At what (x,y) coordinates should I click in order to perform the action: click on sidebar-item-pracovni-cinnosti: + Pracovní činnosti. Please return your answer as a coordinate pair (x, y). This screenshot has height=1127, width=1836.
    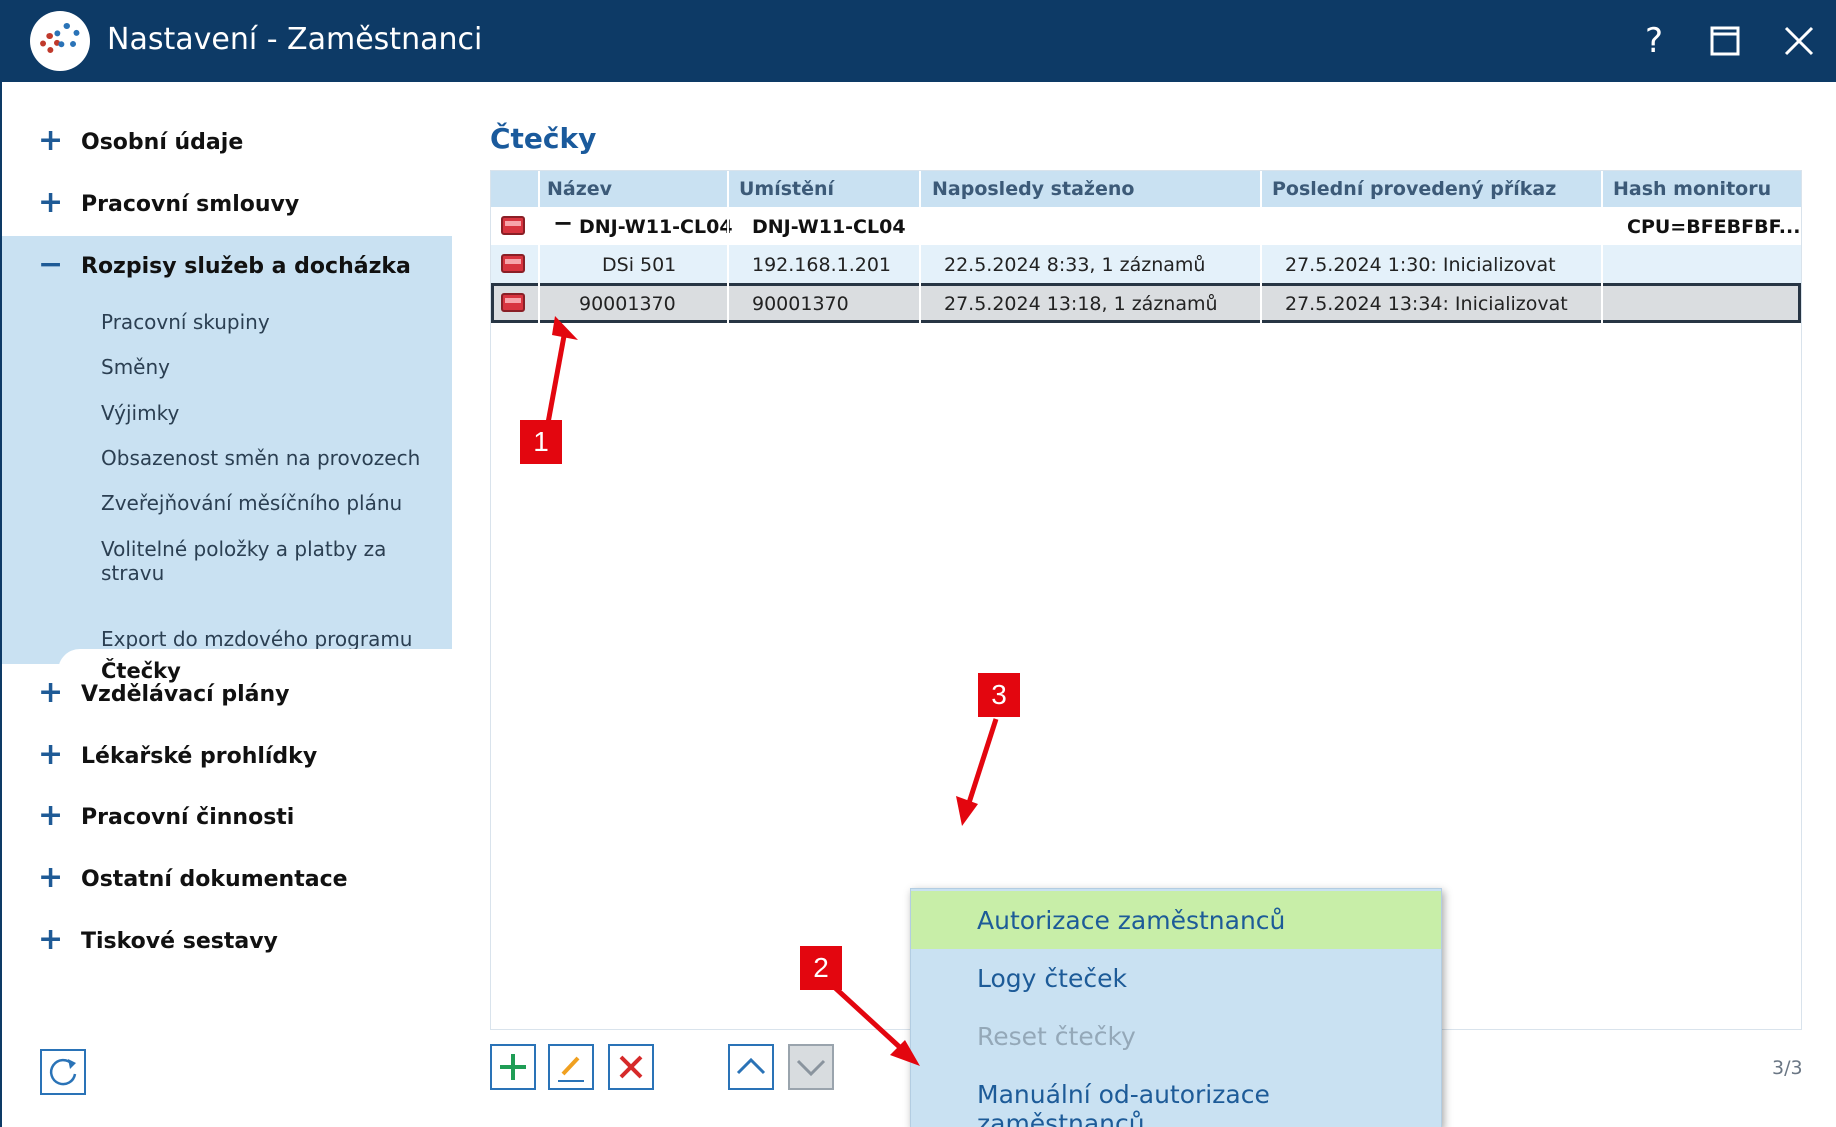
    Looking at the image, I should click on (228, 818).